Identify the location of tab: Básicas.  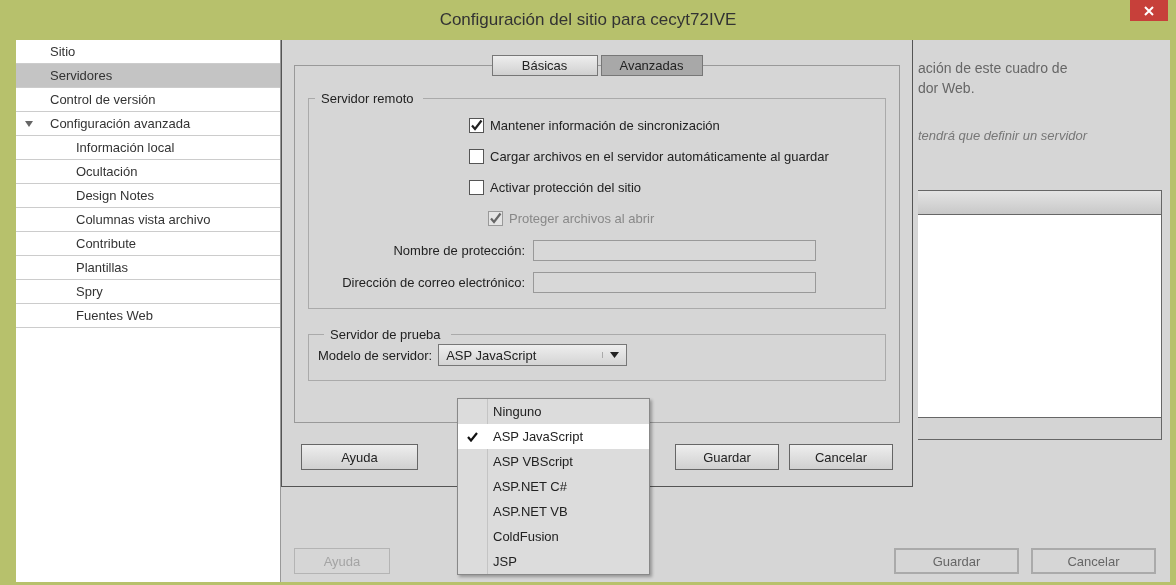
(544, 65).